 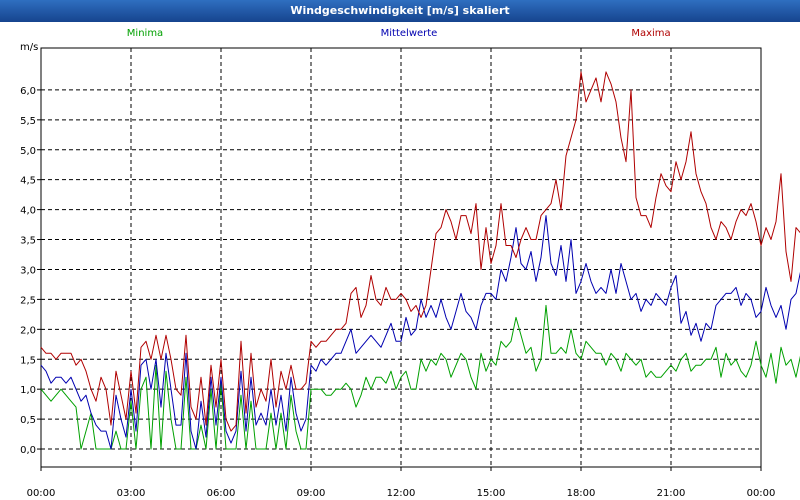 I want to click on y-tick-label: 1,0, so click(x=28, y=390).